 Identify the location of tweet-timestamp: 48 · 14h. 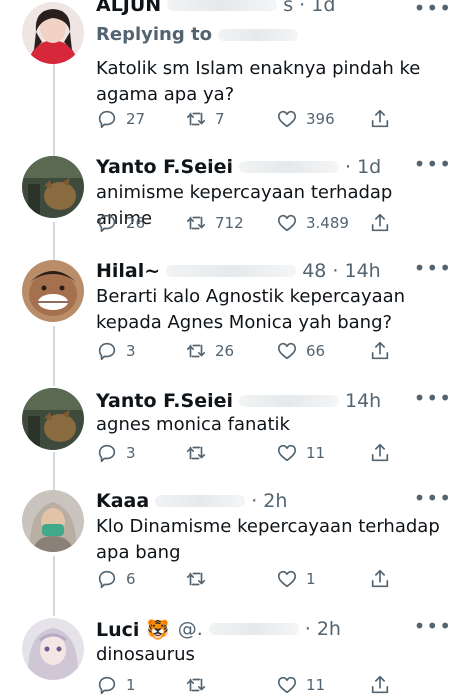
(341, 271).